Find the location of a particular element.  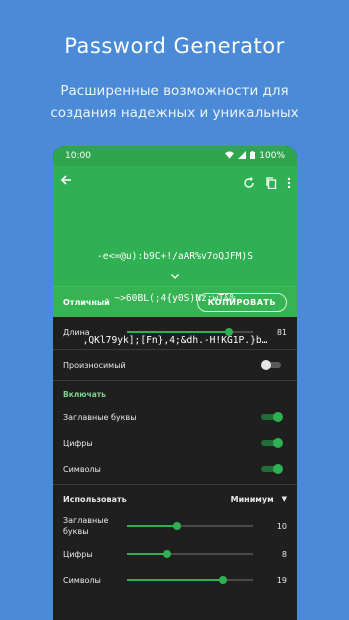

uppercase-toggle is located at coordinates (272, 417).